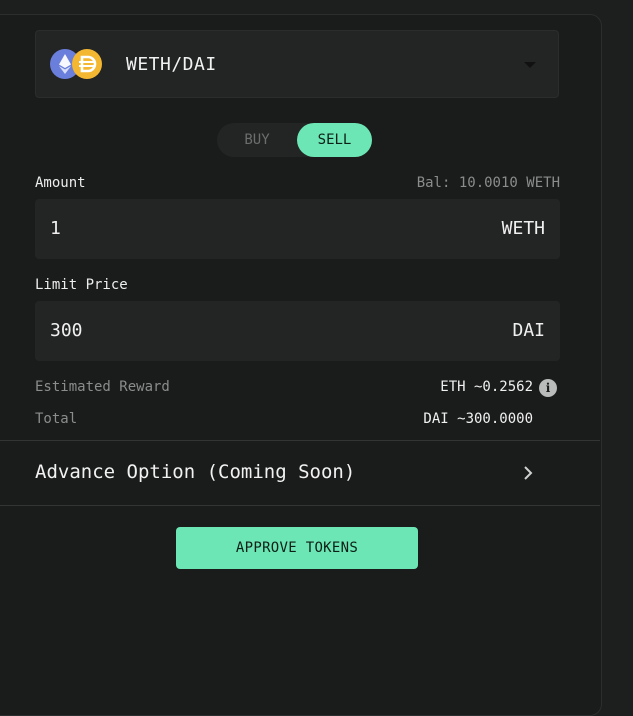  Describe the element at coordinates (528, 330) in the screenshot. I see `limit-price-unit: DAI` at that location.